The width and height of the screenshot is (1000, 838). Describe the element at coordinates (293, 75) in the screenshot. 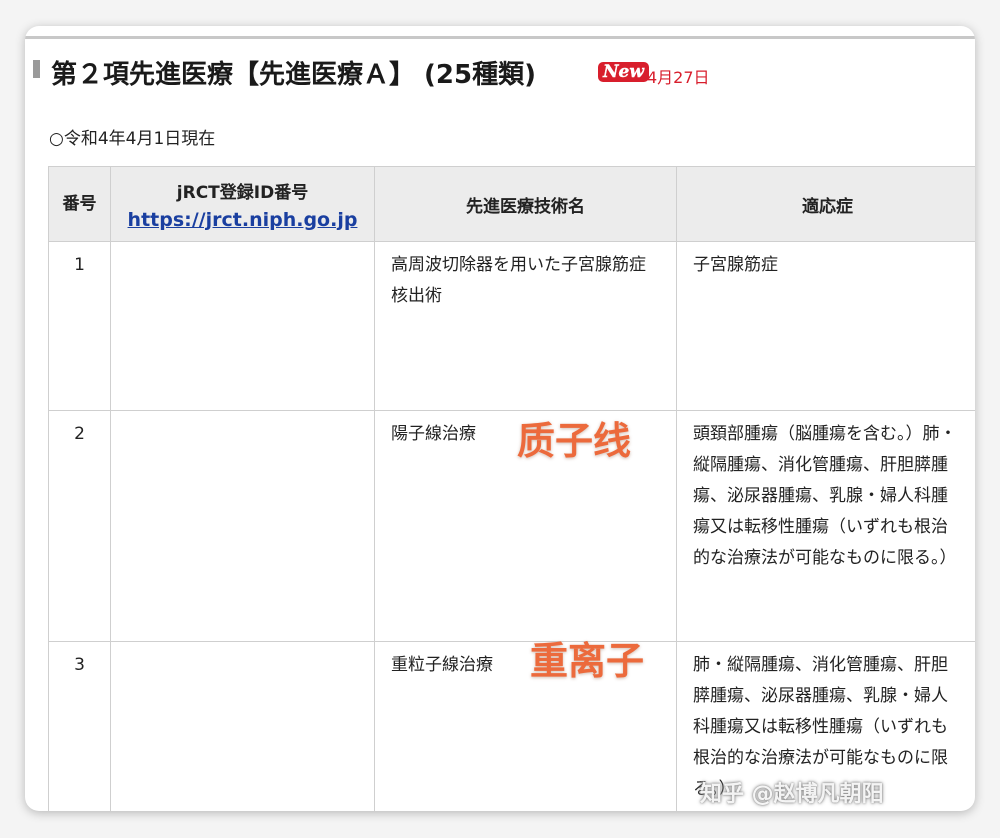

I see `page-title: 第２項先進医療【先進医療Ａ】 (25種類)` at that location.